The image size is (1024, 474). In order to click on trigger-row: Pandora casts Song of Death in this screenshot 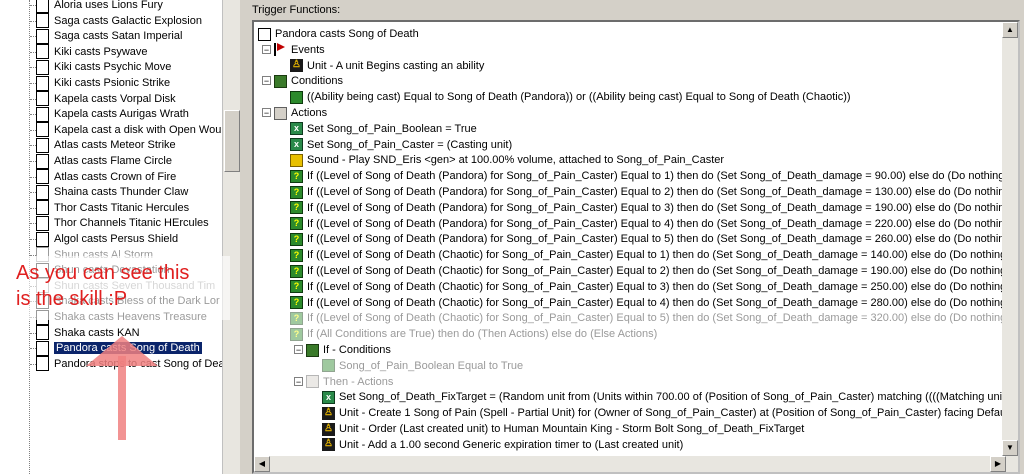, I will do `click(338, 34)`.